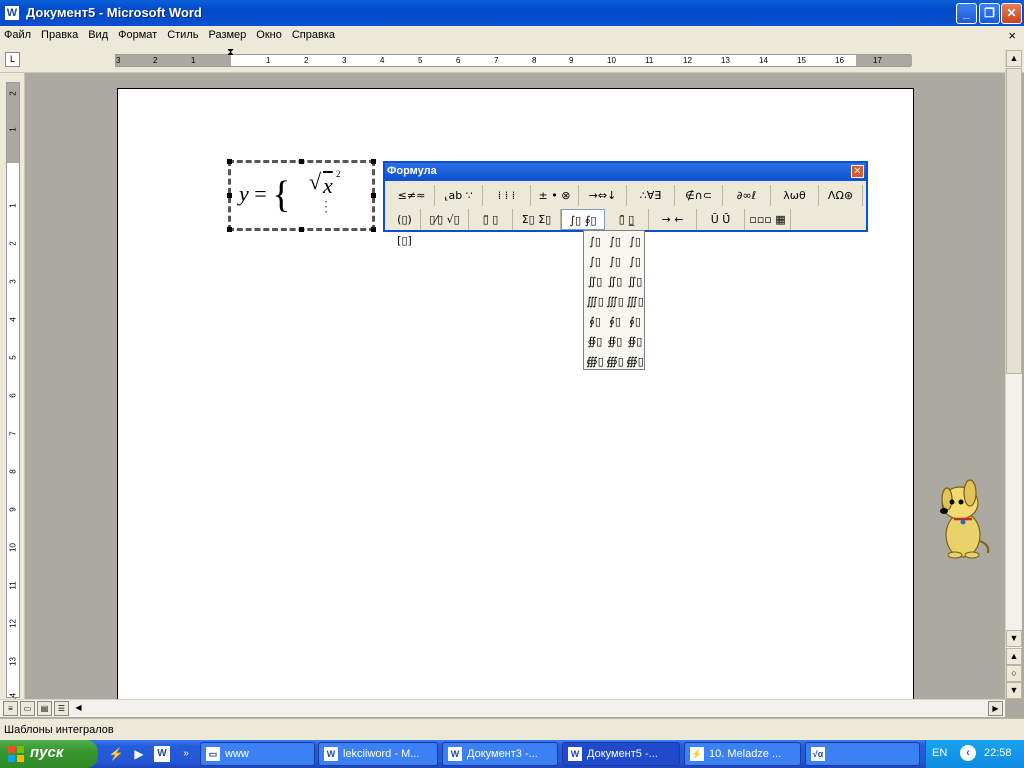 This screenshot has width=1024, height=768. I want to click on formula-equals: =, so click(260, 193).